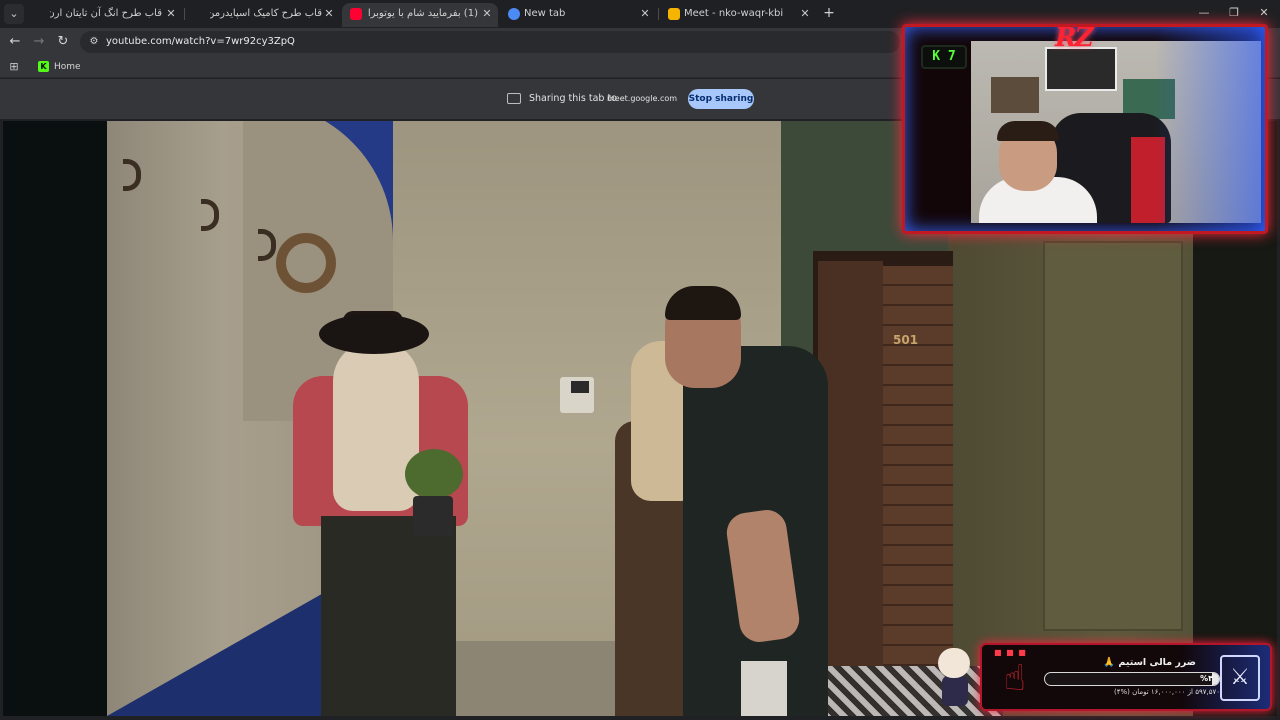 The height and width of the screenshot is (720, 1280). What do you see at coordinates (913, 691) in the screenshot?
I see `scene-floor-tiles` at bounding box center [913, 691].